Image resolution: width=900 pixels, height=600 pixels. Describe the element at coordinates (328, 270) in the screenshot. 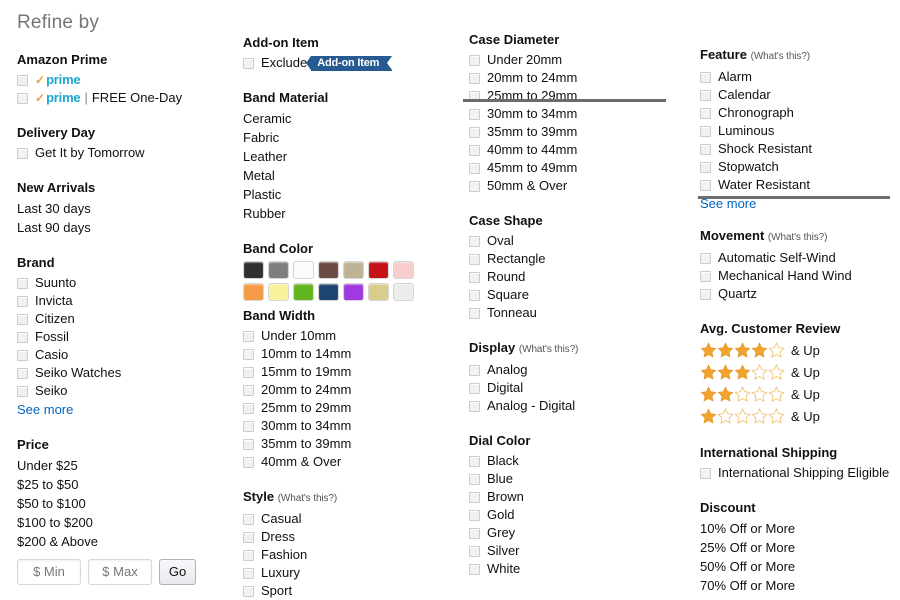

I see `swatch-brown` at that location.